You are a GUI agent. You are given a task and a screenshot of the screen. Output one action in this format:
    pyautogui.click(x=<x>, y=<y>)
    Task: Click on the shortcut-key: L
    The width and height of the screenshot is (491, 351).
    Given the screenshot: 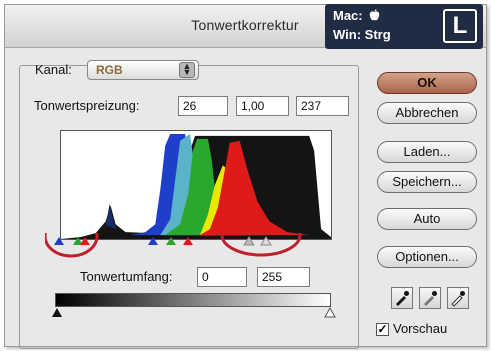 What is the action you would take?
    pyautogui.click(x=460, y=26)
    